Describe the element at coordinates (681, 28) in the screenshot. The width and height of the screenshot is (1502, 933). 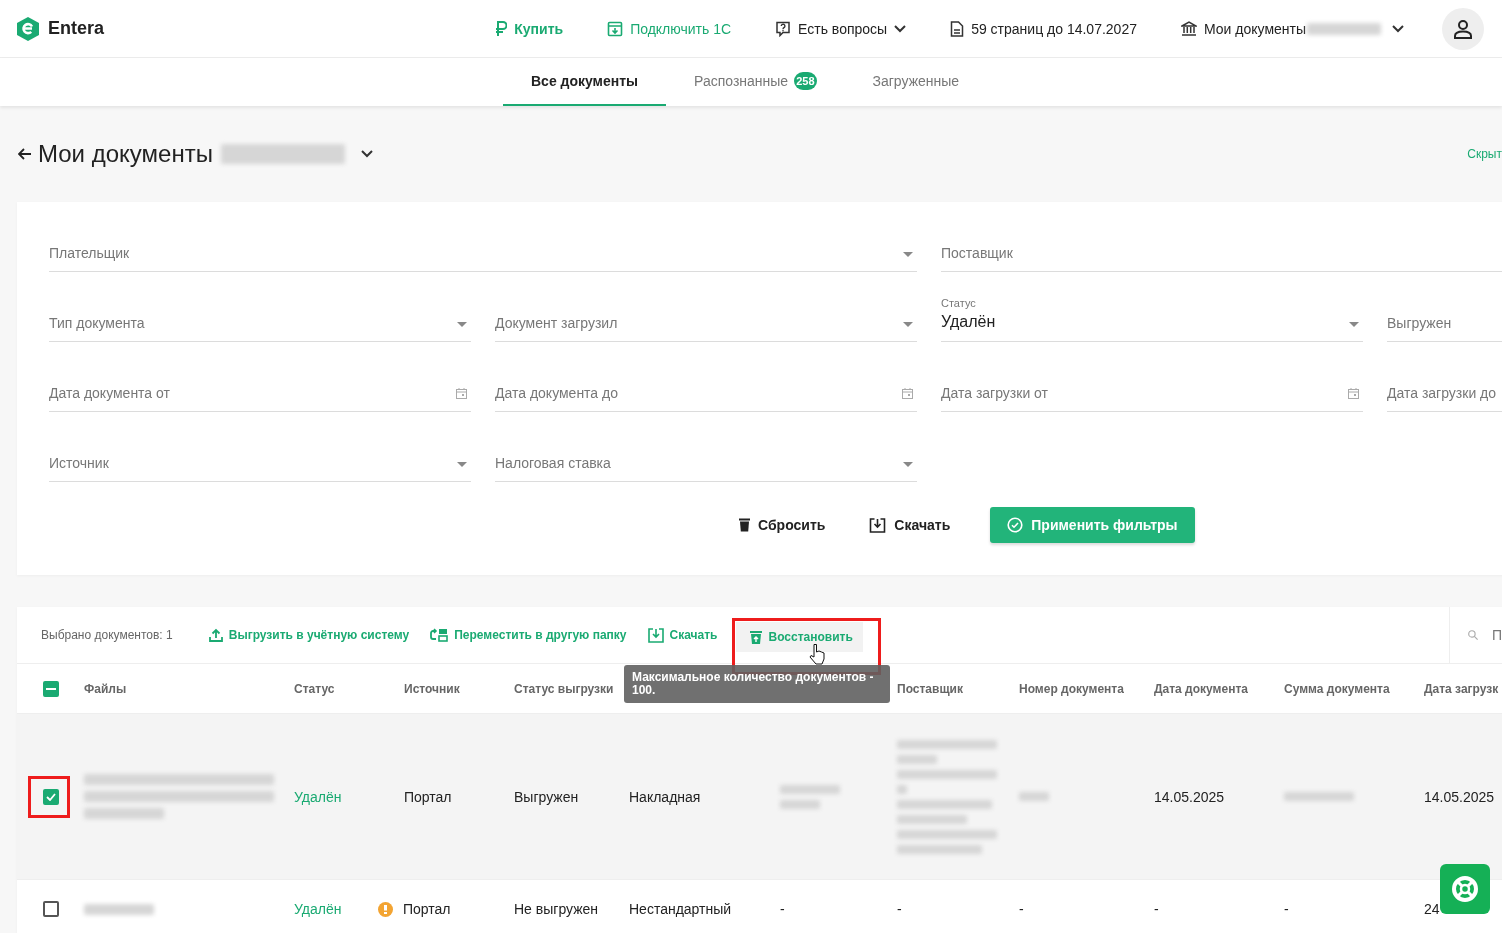
I see `connect-link: Подключить 1С` at that location.